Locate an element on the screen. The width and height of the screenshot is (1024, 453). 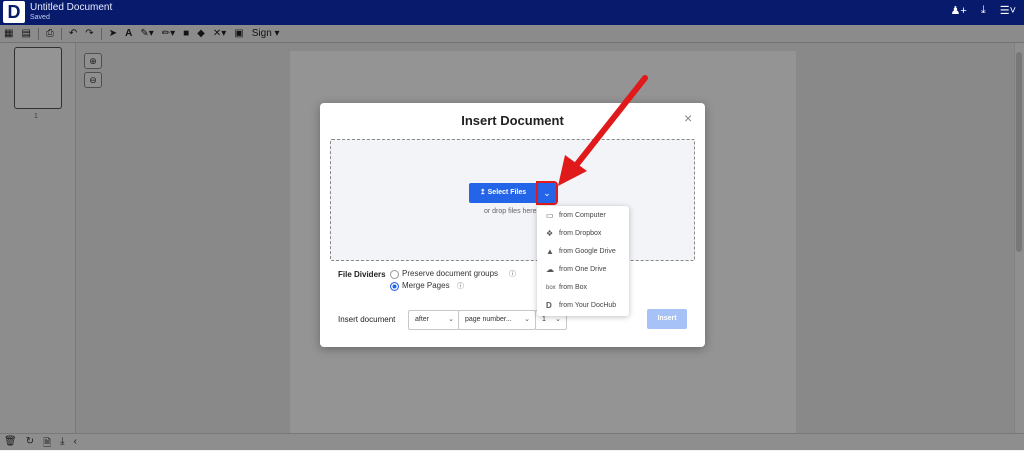
menu-item-computer: ▭ from Computer is located at coordinates (583, 216).